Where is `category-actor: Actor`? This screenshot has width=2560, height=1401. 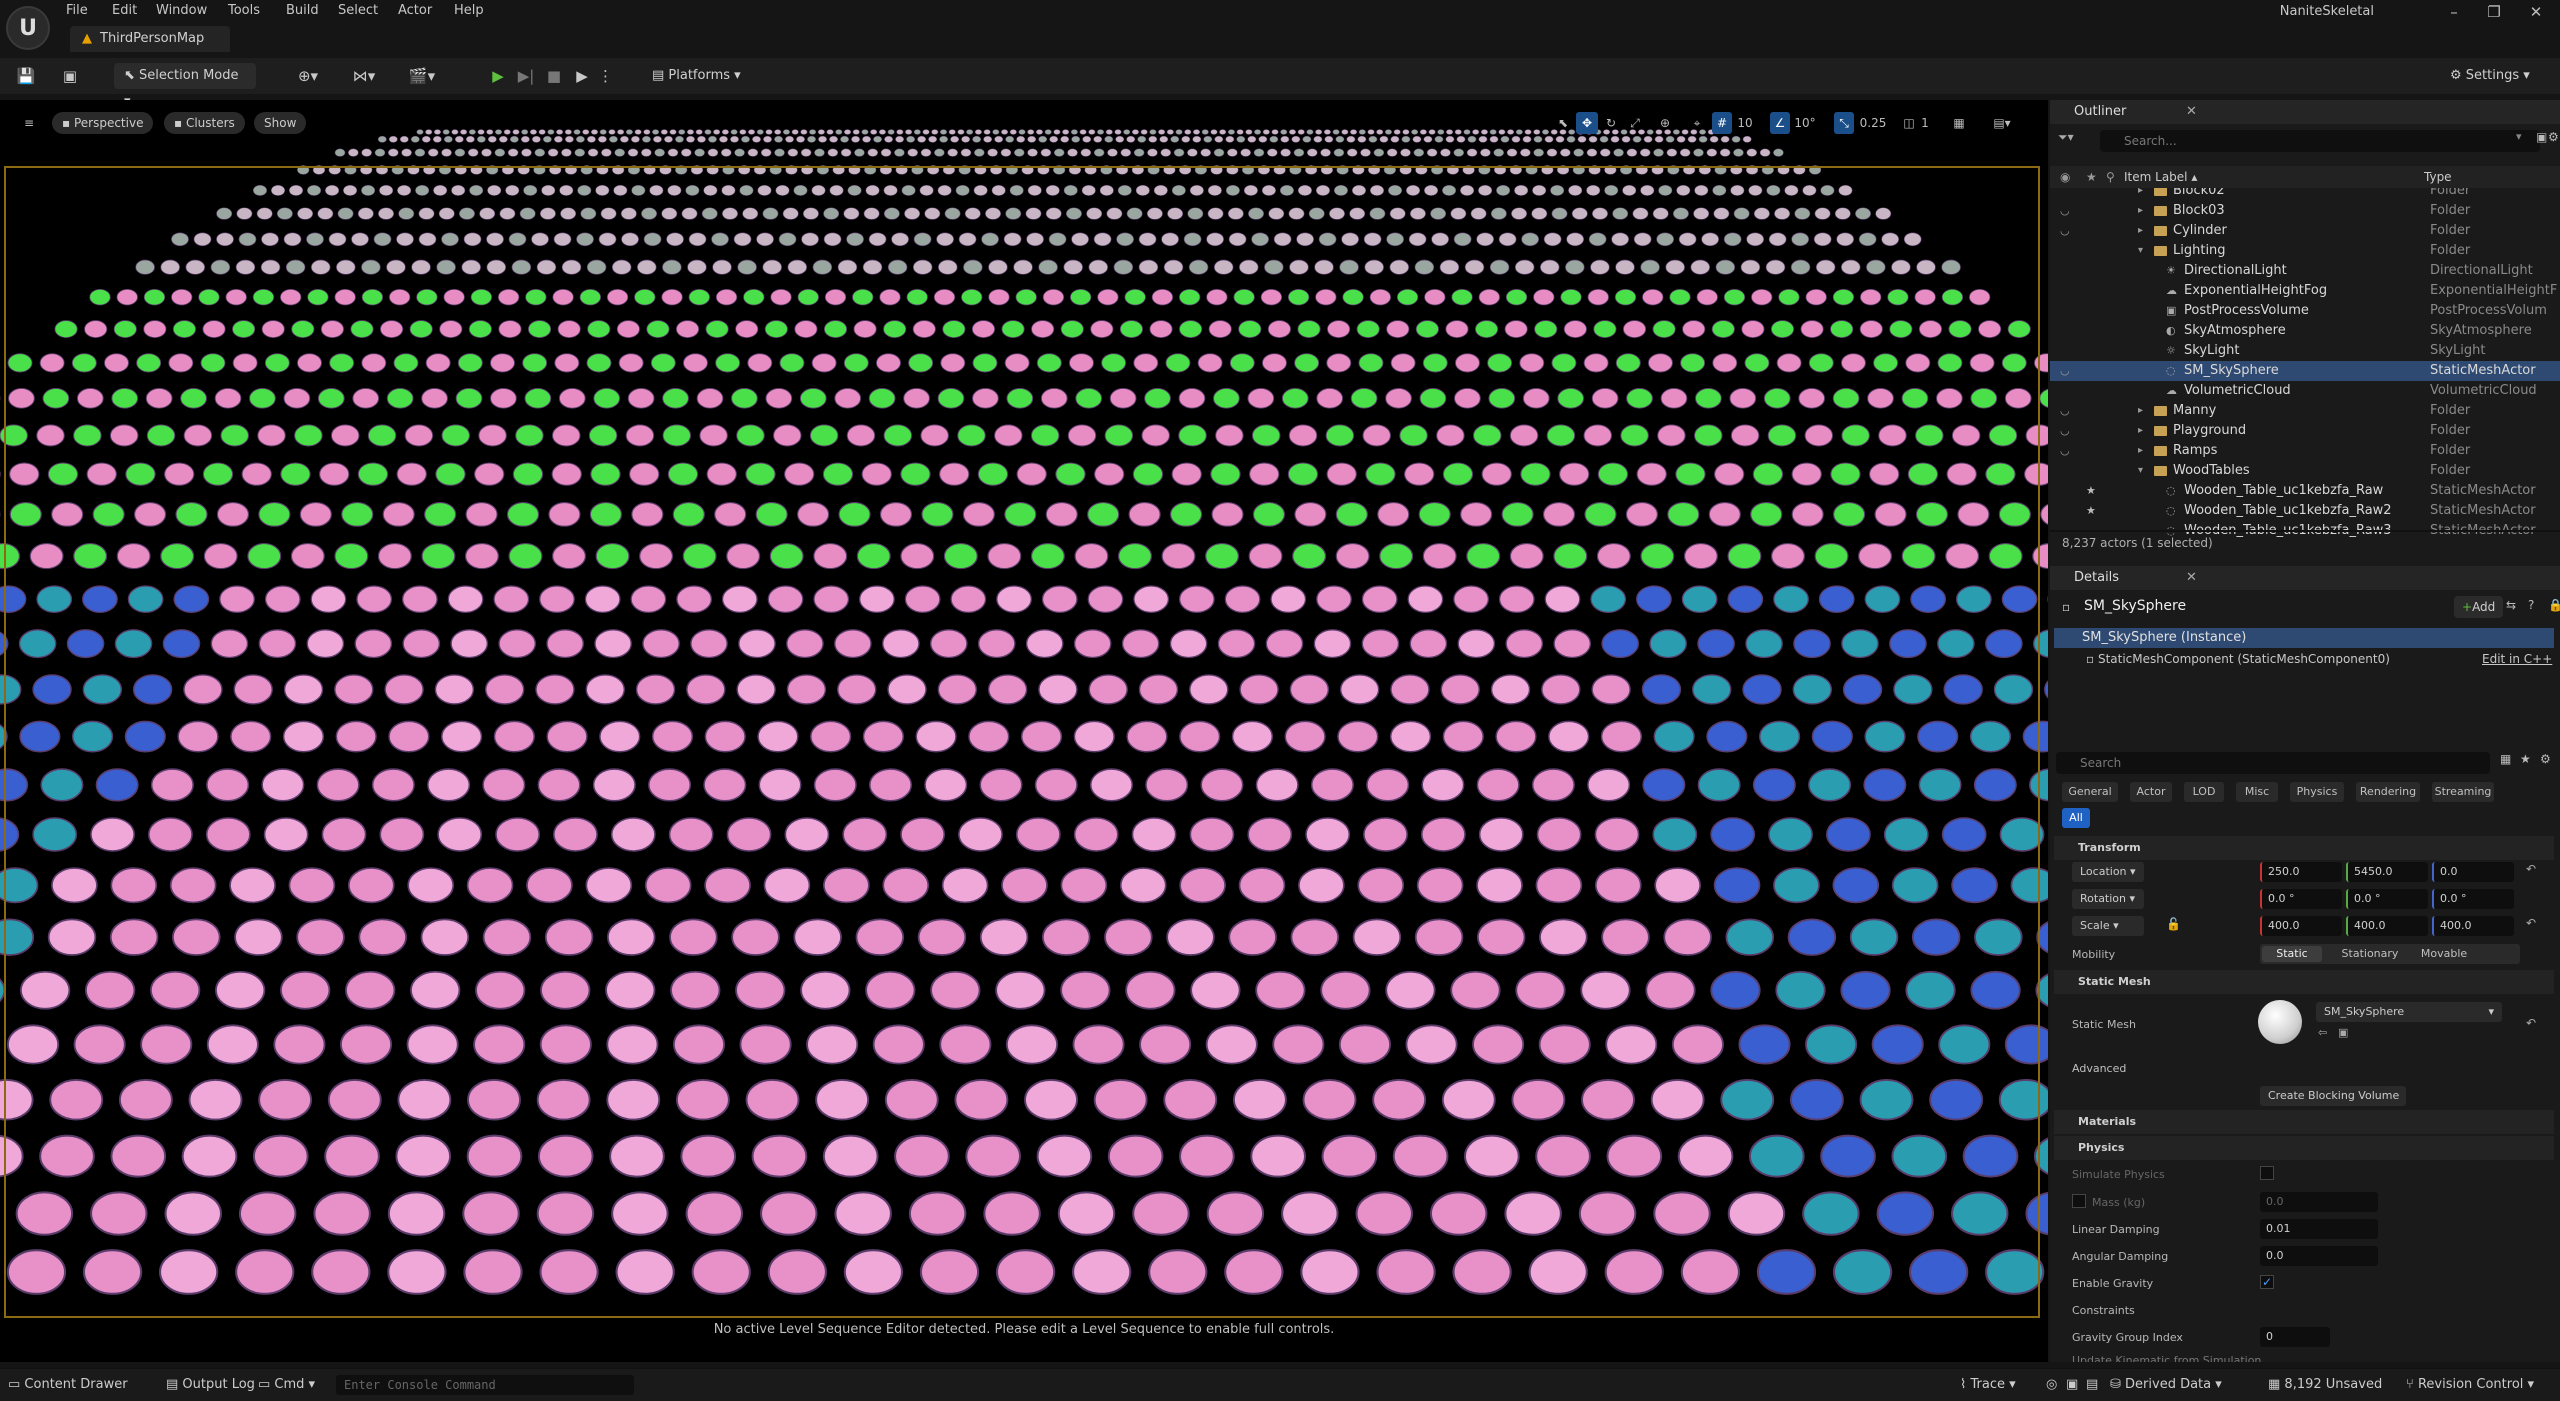
category-actor: Actor is located at coordinates (2151, 792).